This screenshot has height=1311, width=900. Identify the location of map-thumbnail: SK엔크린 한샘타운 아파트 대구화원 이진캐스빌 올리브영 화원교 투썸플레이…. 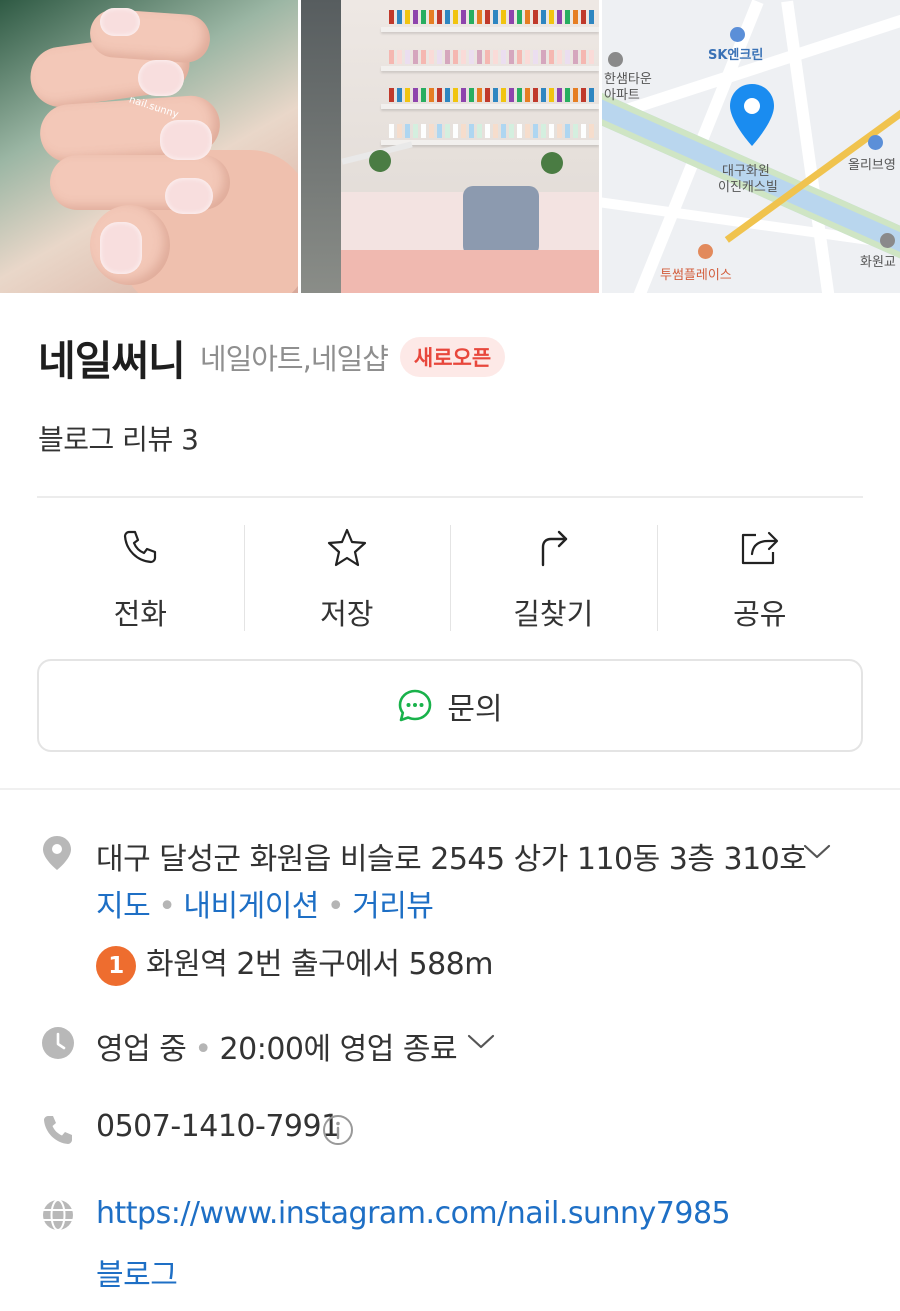
(751, 146).